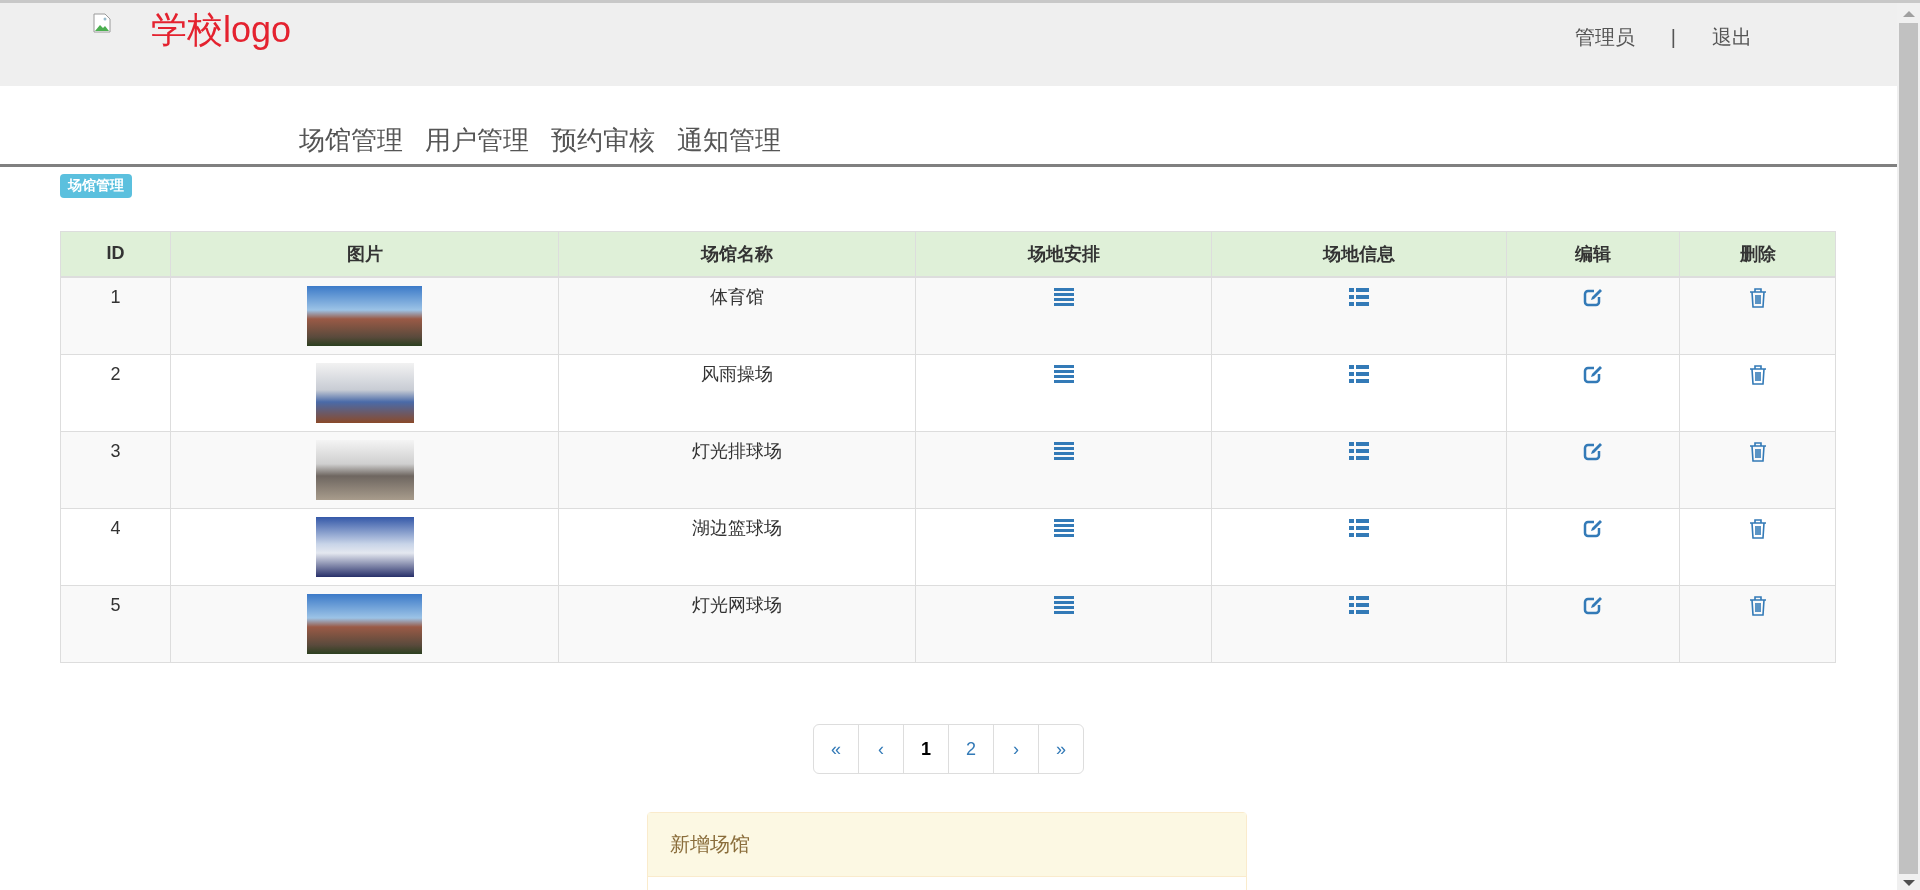 The height and width of the screenshot is (890, 1920). I want to click on nav-link: 预约审核, so click(603, 143).